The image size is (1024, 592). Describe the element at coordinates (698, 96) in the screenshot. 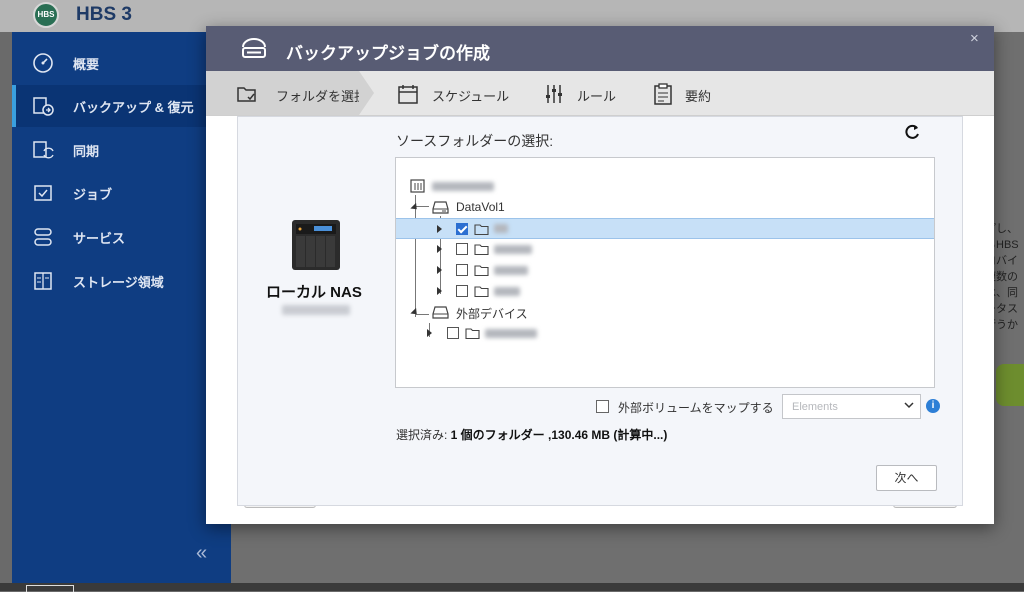

I see `step-label: 要約` at that location.